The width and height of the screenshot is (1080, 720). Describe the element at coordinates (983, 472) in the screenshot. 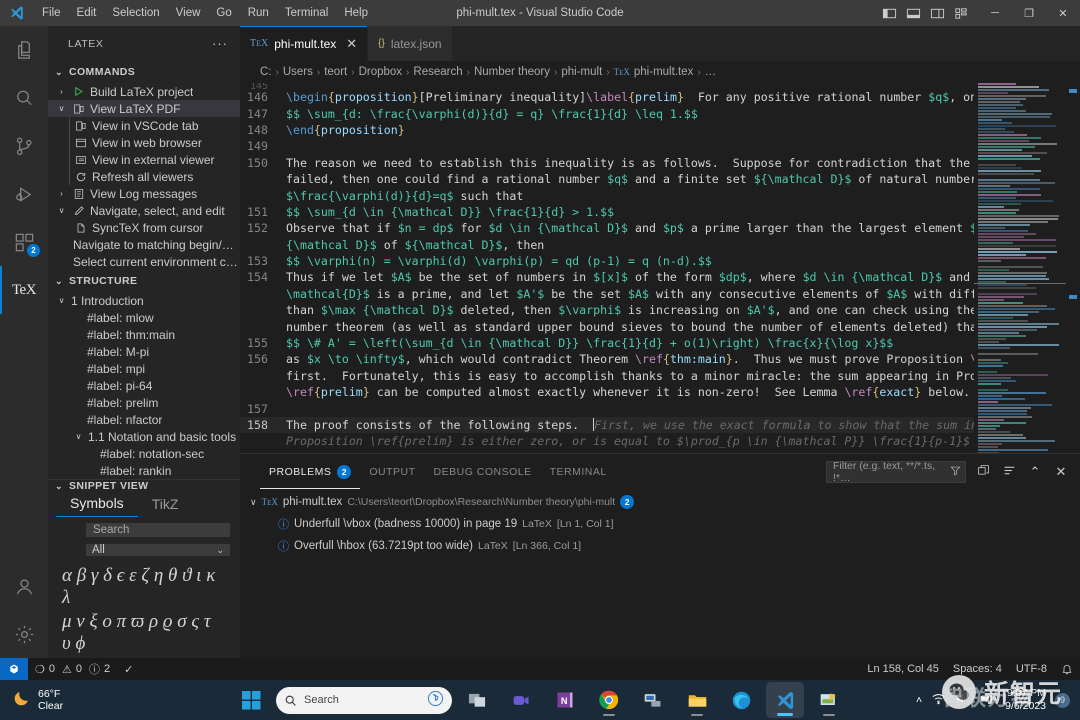

I see `split-panel-icon` at that location.